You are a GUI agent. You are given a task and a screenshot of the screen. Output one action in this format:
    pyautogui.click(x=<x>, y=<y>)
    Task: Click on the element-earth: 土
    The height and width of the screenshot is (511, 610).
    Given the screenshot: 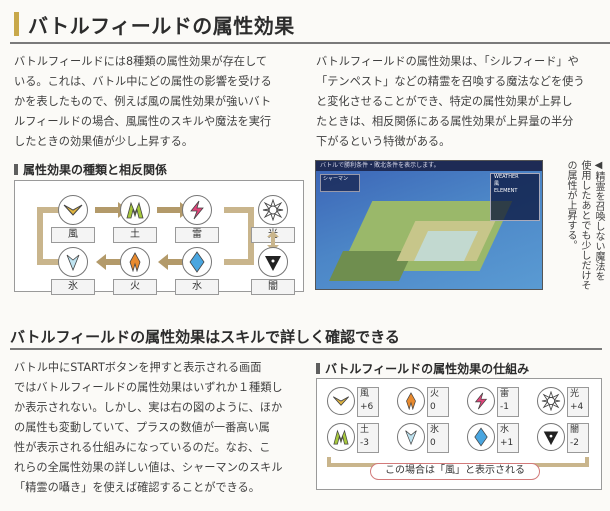 What is the action you would take?
    pyautogui.click(x=135, y=219)
    